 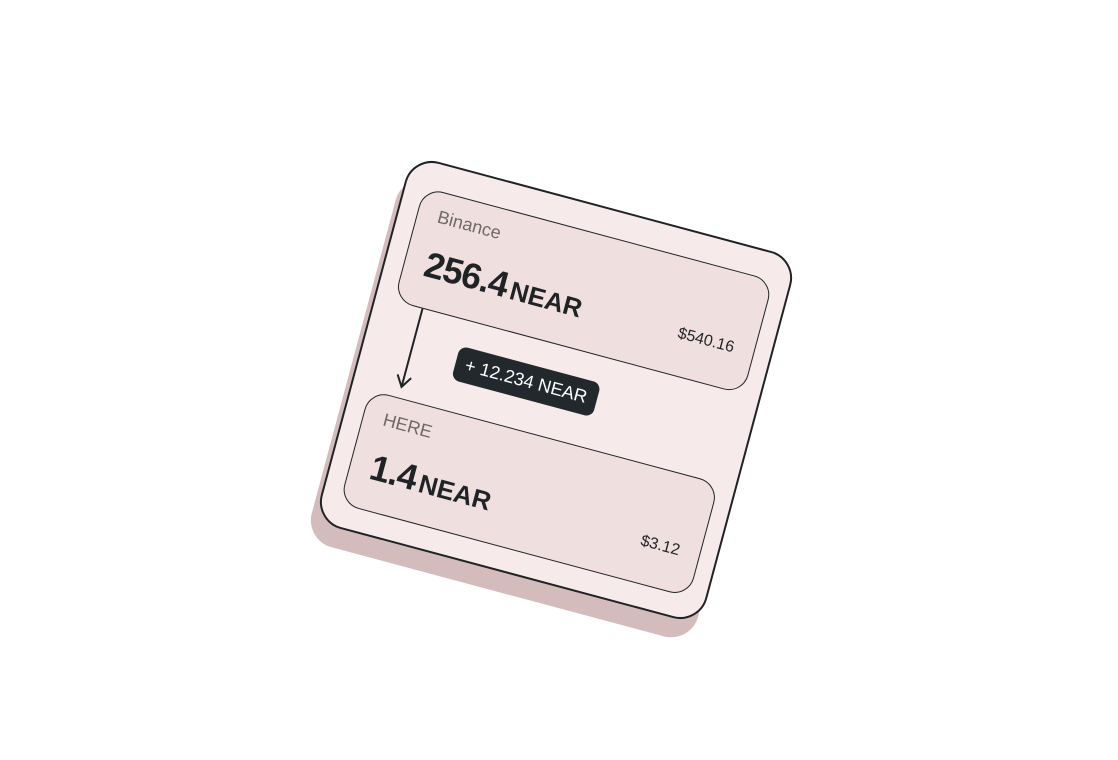 I want to click on source-usd-value: $540.16, so click(x=706, y=340).